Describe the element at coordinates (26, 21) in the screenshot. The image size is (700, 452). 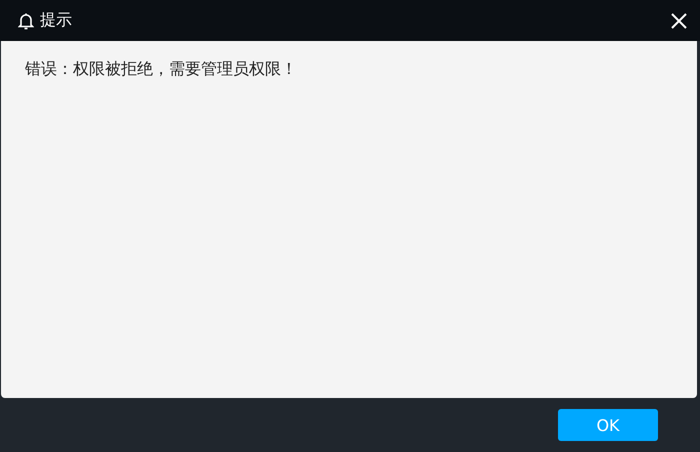
I see `bell-icon` at that location.